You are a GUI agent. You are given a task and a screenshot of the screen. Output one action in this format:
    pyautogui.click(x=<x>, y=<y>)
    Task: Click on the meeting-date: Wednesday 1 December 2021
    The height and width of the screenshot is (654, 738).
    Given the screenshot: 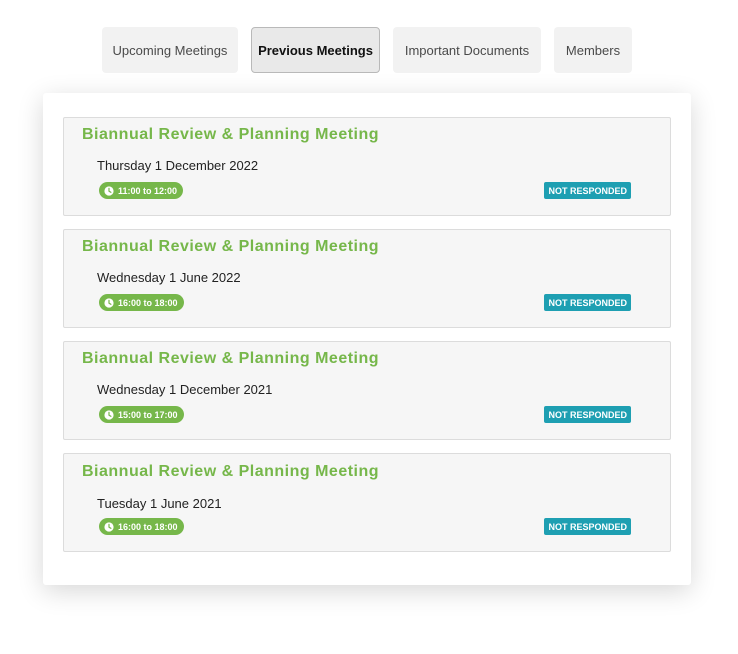 What is the action you would take?
    pyautogui.click(x=185, y=389)
    